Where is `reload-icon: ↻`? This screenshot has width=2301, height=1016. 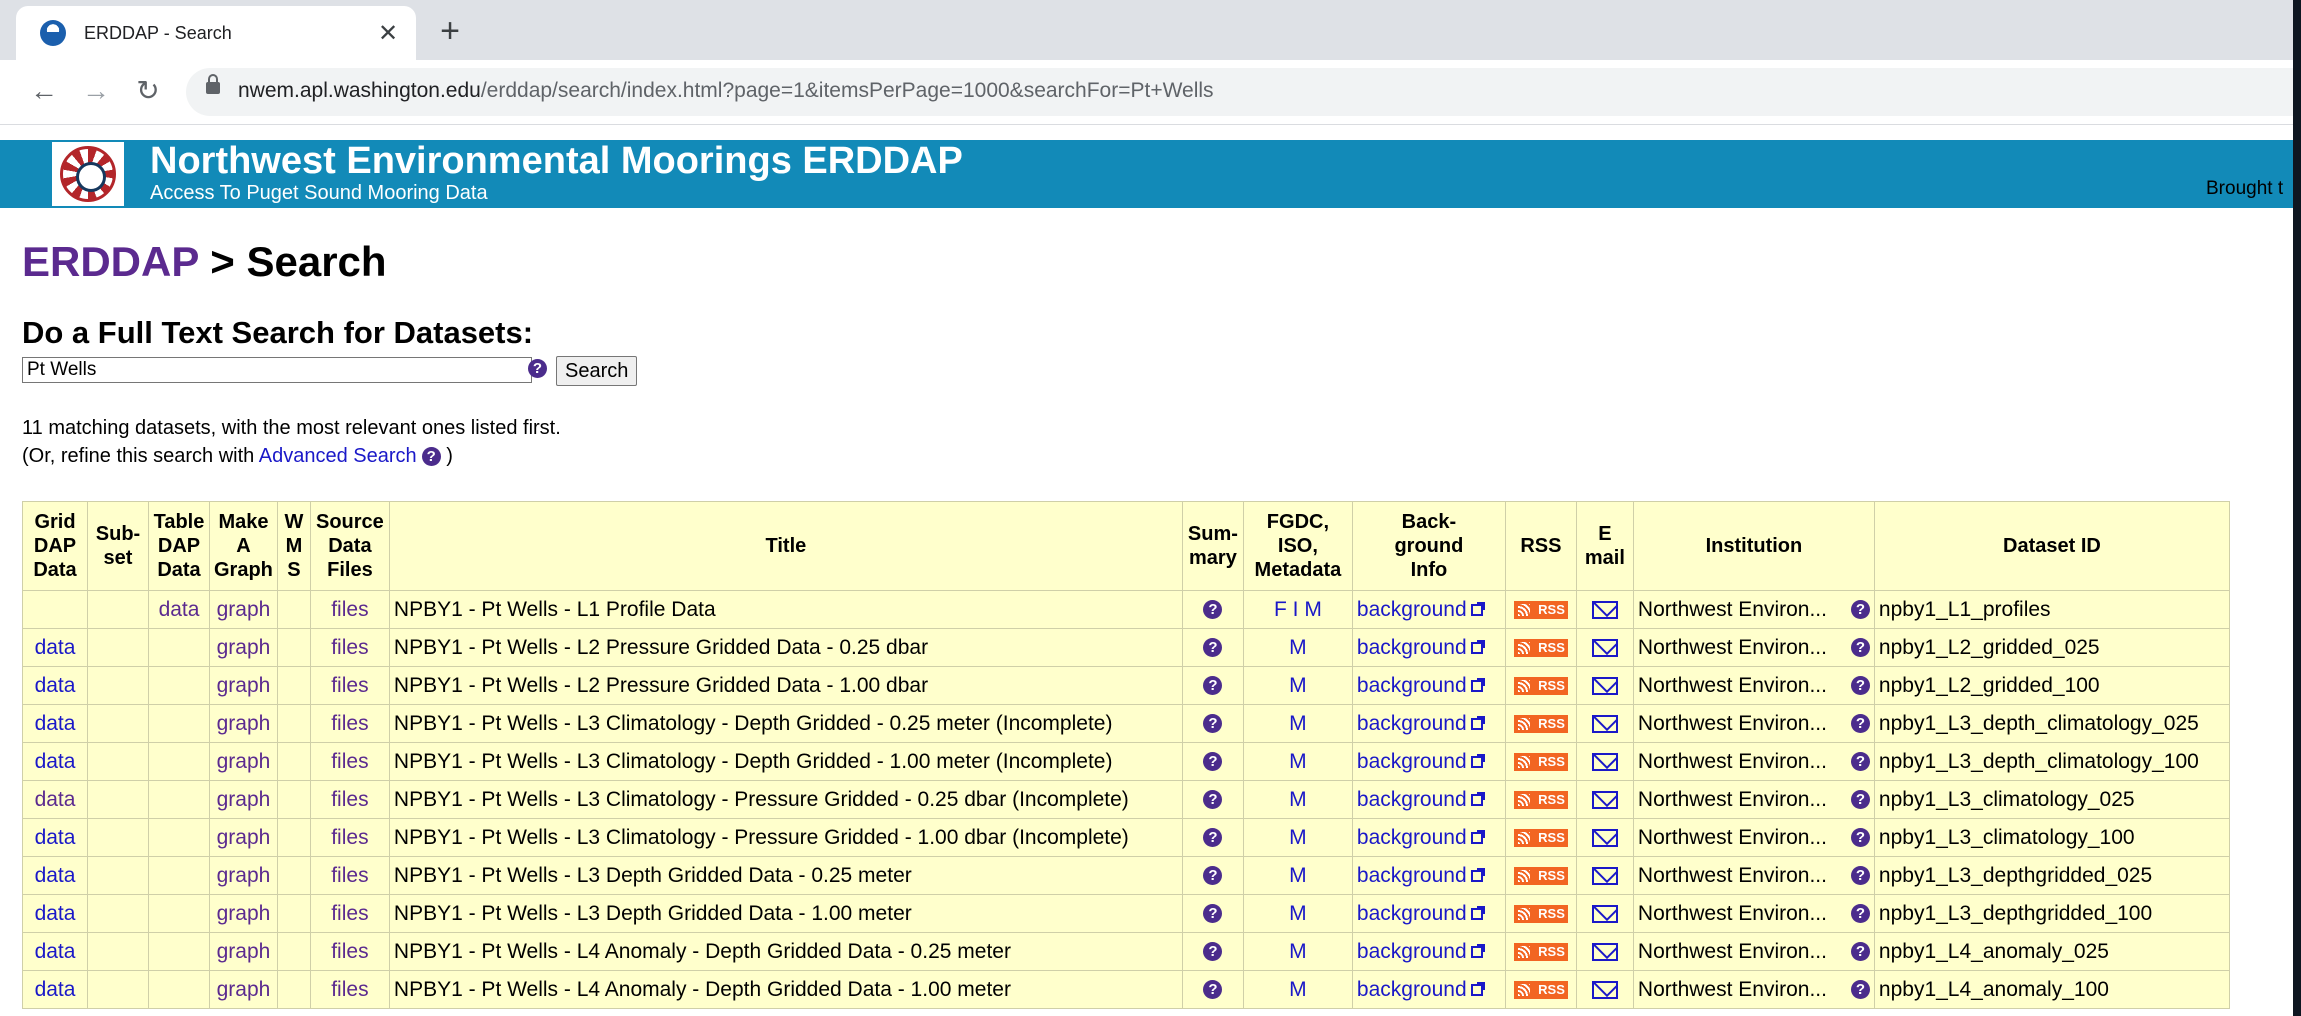
reload-icon: ↻ is located at coordinates (148, 92).